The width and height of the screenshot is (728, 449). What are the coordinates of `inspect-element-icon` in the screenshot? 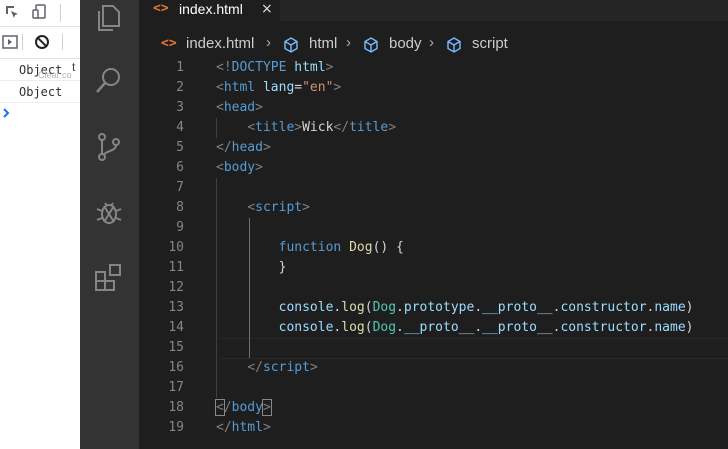 It's located at (12, 12).